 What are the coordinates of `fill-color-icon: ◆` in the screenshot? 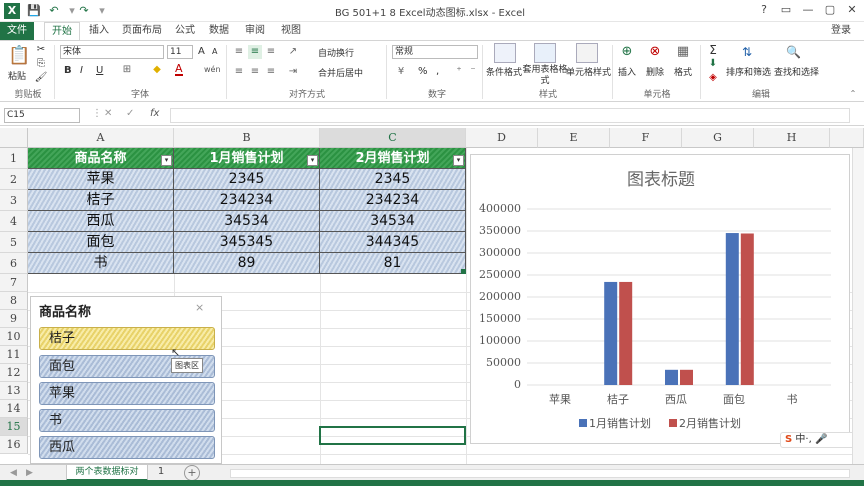 It's located at (157, 70).